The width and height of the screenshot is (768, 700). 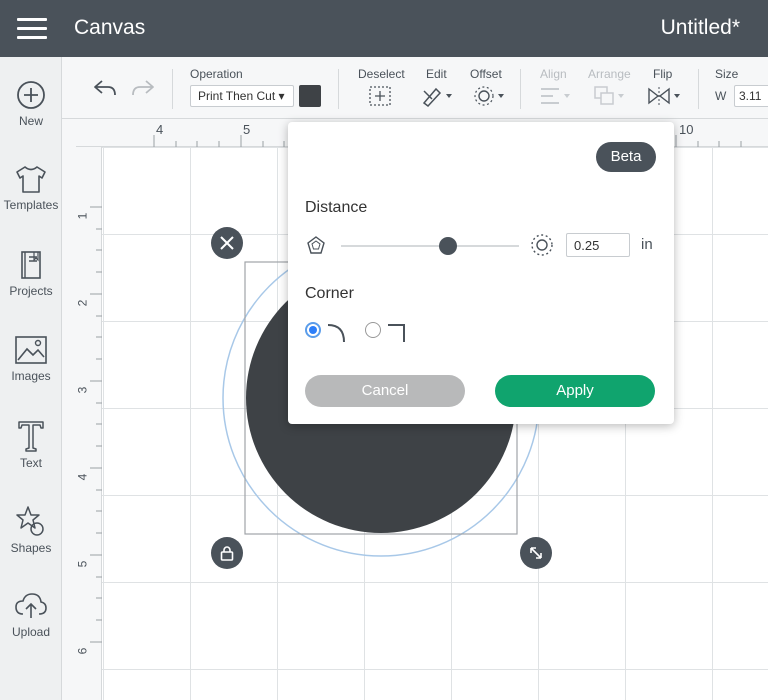 I want to click on ruler-left-number: 3, so click(x=82, y=390).